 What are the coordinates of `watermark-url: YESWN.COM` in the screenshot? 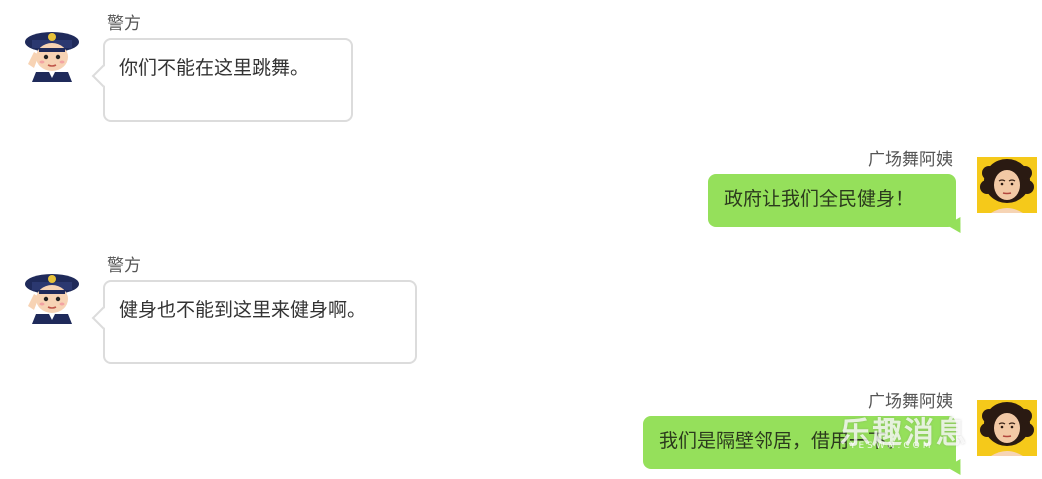 It's located at (892, 446).